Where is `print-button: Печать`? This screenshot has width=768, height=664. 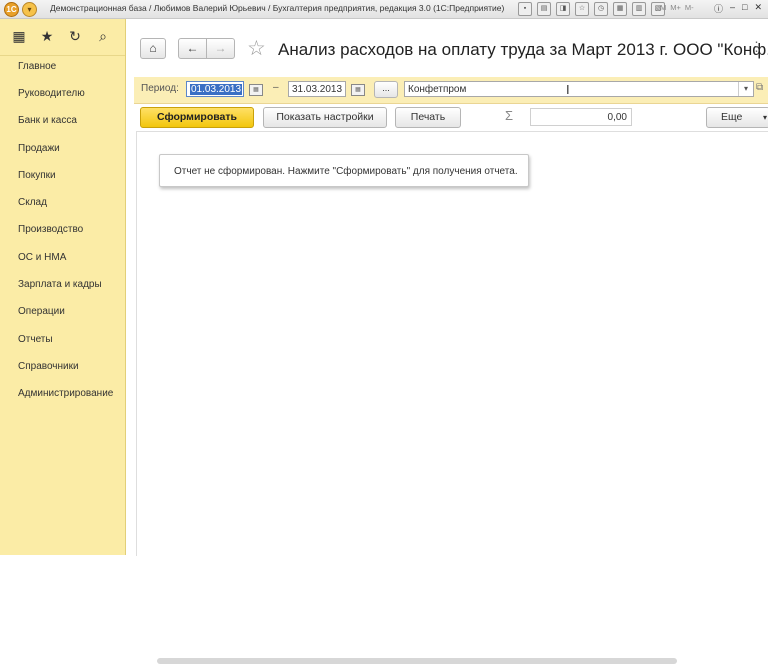
print-button: Печать is located at coordinates (428, 117).